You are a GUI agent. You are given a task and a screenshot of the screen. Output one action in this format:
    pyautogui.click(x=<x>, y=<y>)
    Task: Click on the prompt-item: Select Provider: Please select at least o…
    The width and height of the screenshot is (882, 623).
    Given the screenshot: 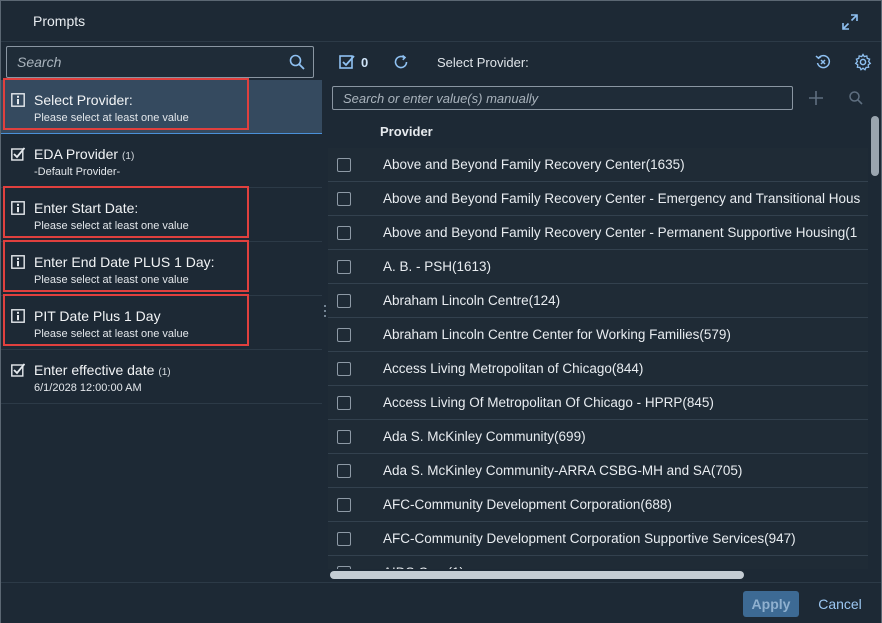 What is the action you would take?
    pyautogui.click(x=161, y=106)
    